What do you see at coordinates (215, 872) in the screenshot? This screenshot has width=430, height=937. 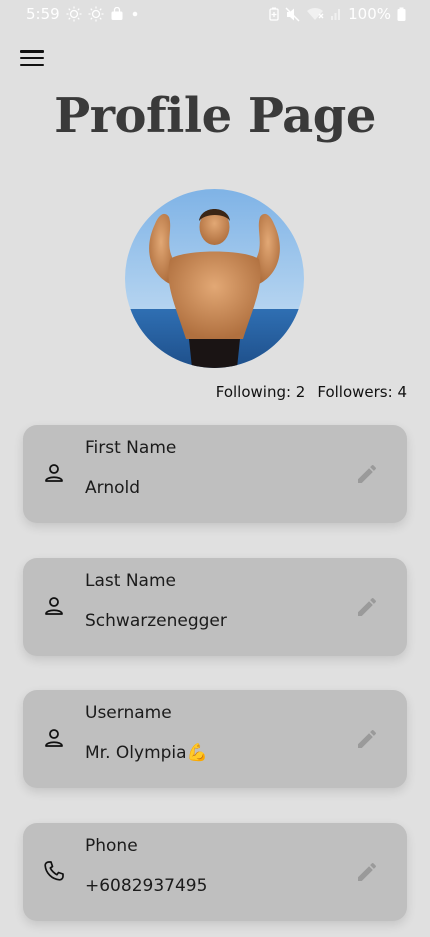 I see `phone-card: Phone +6082937495` at bounding box center [215, 872].